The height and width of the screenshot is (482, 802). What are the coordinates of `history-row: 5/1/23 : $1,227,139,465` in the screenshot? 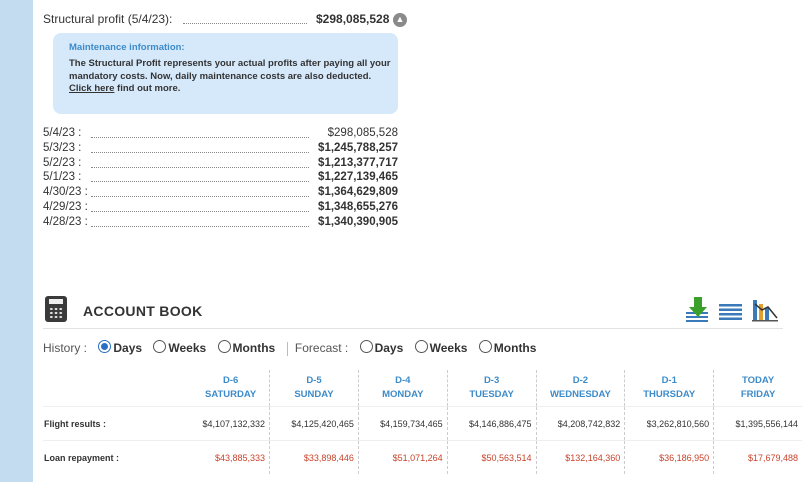 It's located at (220, 178).